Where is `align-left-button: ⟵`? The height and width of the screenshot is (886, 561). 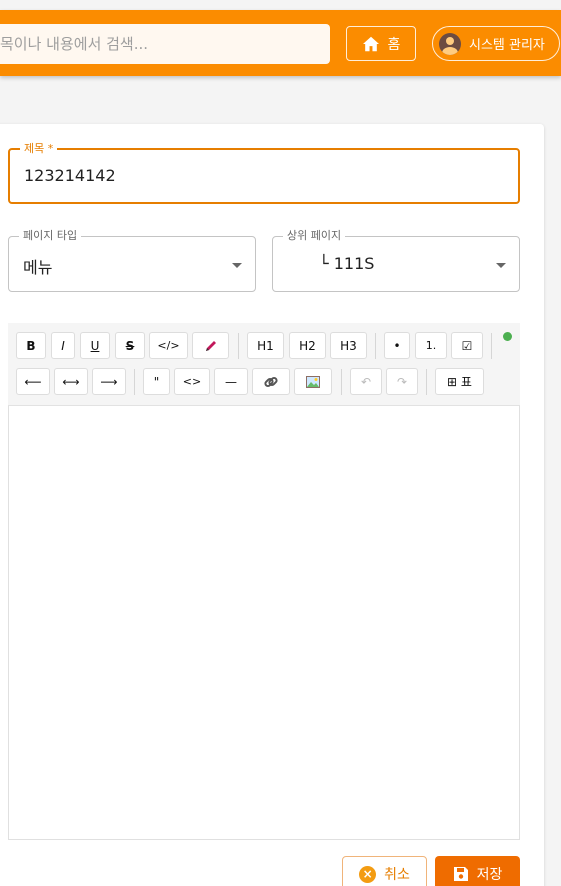 align-left-button: ⟵ is located at coordinates (33, 381).